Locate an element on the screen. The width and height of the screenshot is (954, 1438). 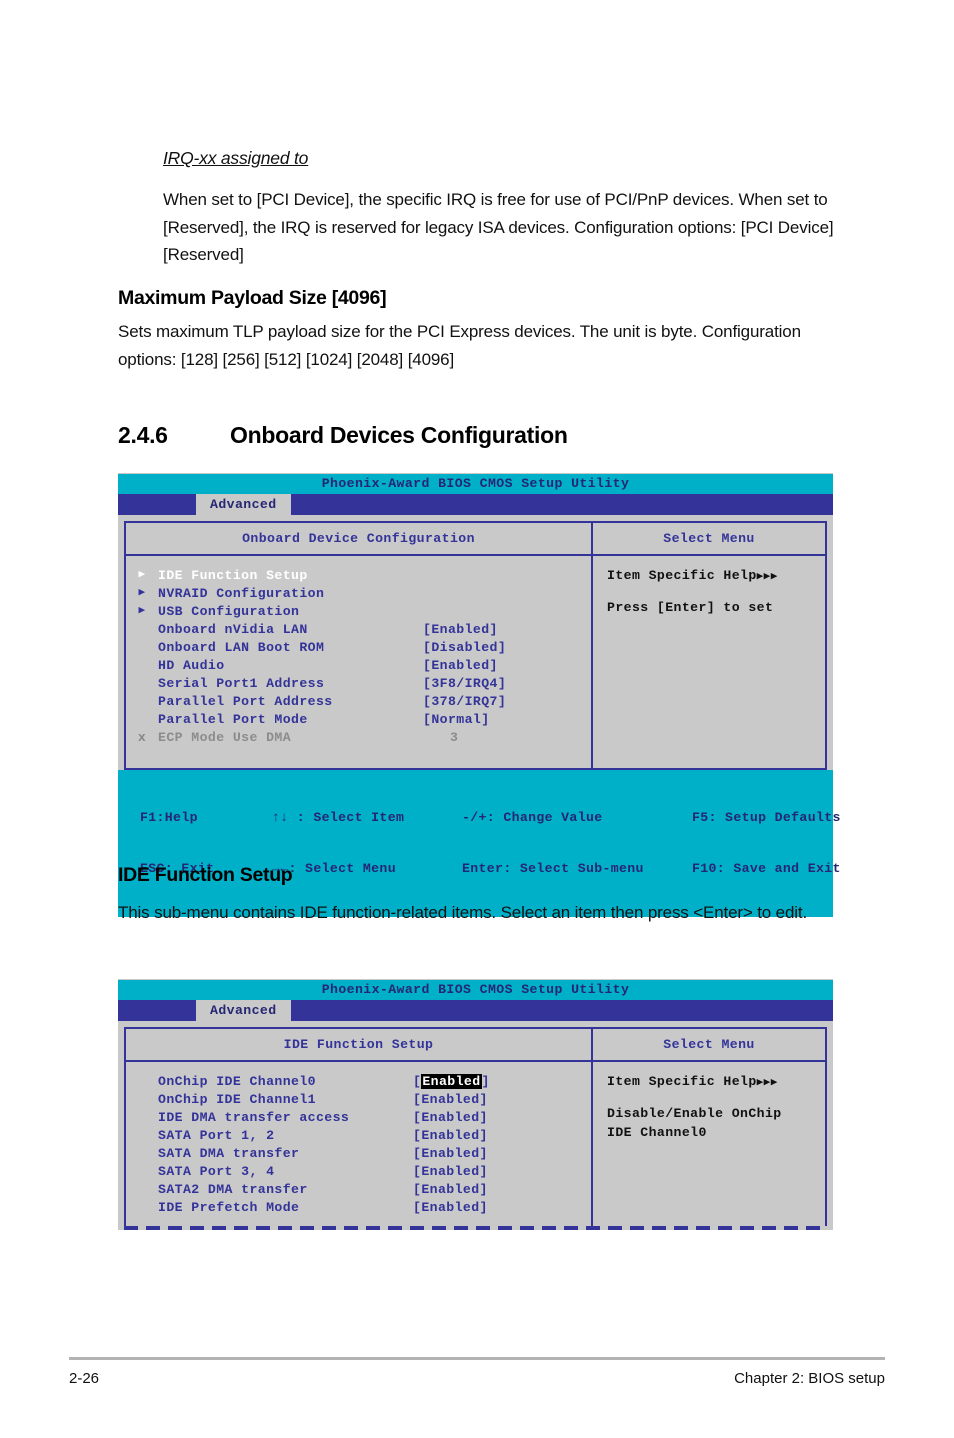
bios2-help-line-1: Disable/Enable OnChip is located at coordinates (694, 1113).